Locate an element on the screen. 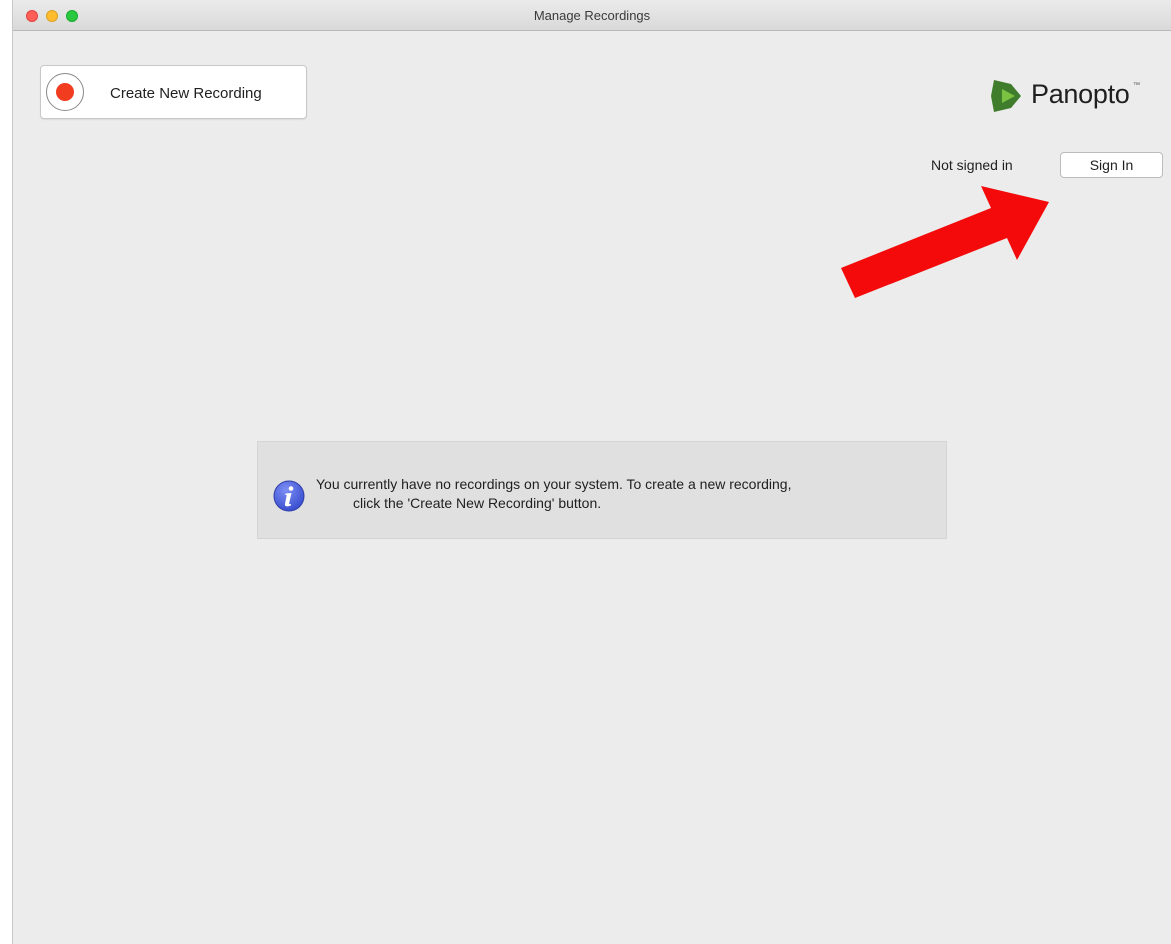 This screenshot has width=1171, height=944. record-icon is located at coordinates (65, 92).